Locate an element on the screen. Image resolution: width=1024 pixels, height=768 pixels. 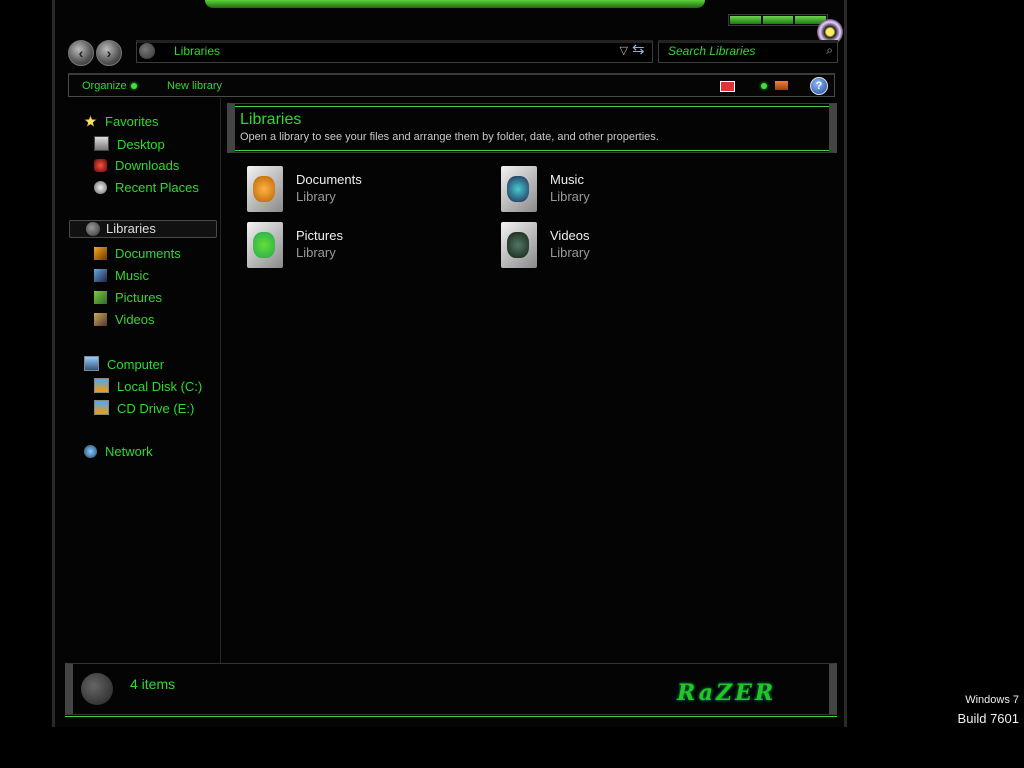
star-icon is located at coordinates (90, 121).